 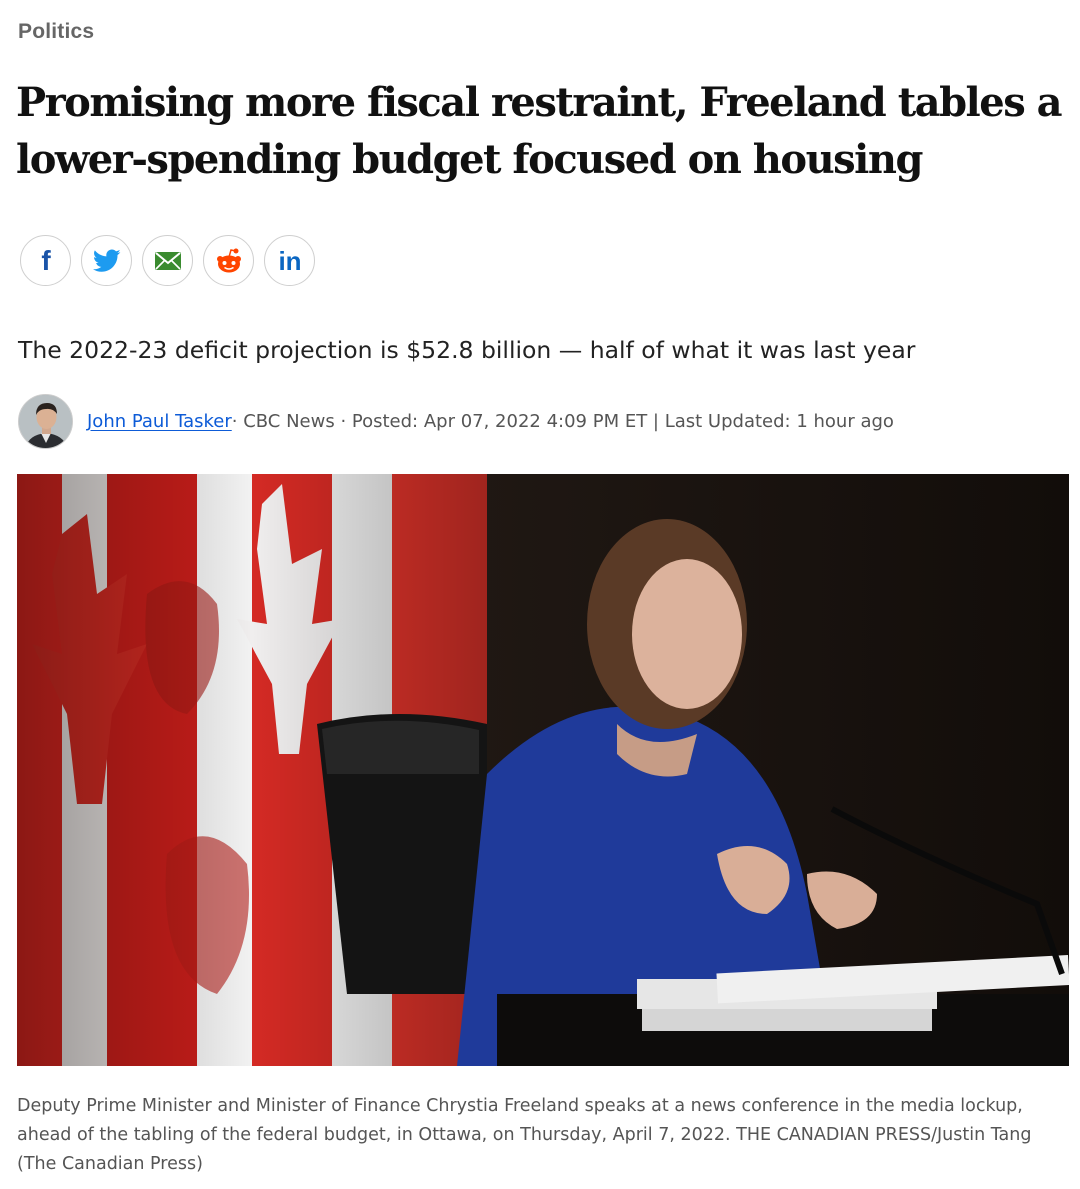 I want to click on svg-text: f, so click(x=46, y=261).